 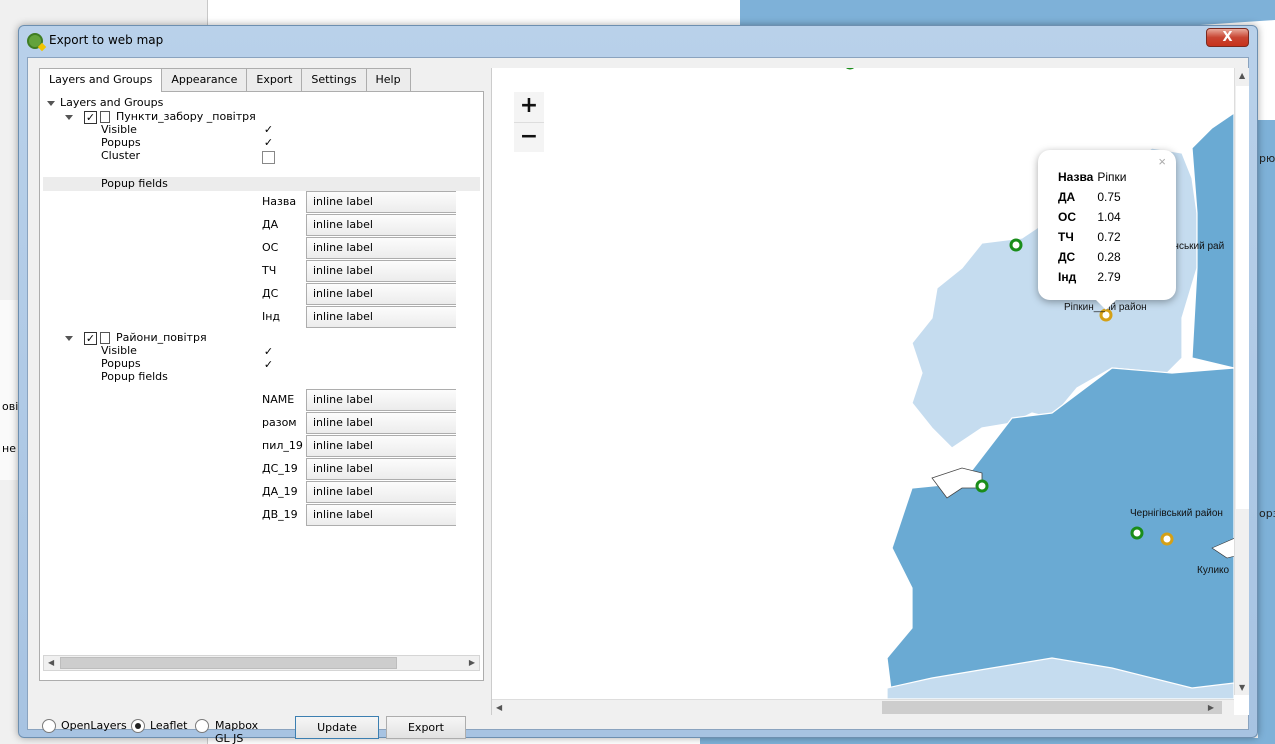 What do you see at coordinates (204, 79) in the screenshot?
I see `tab-appearance: Appearance` at bounding box center [204, 79].